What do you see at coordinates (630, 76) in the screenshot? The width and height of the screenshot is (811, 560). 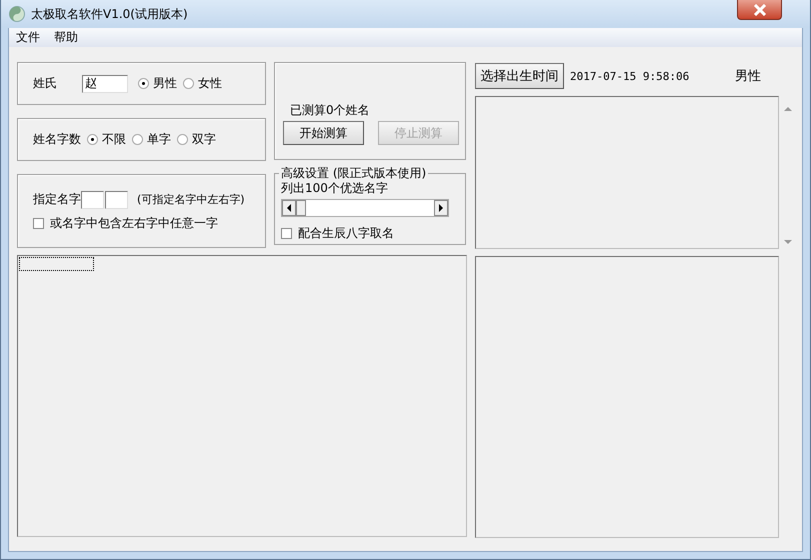 I see `datetime-text: 2017-07-15 9:58:06` at bounding box center [630, 76].